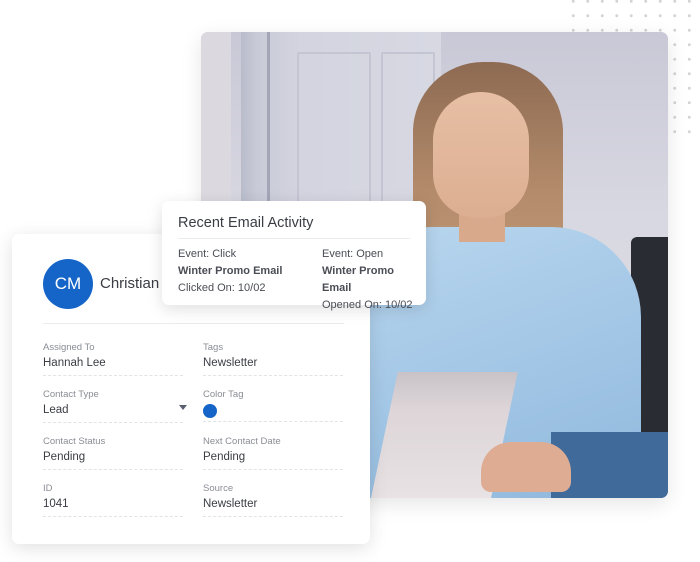  What do you see at coordinates (353, 254) in the screenshot?
I see `email-event-type: Event: Open` at bounding box center [353, 254].